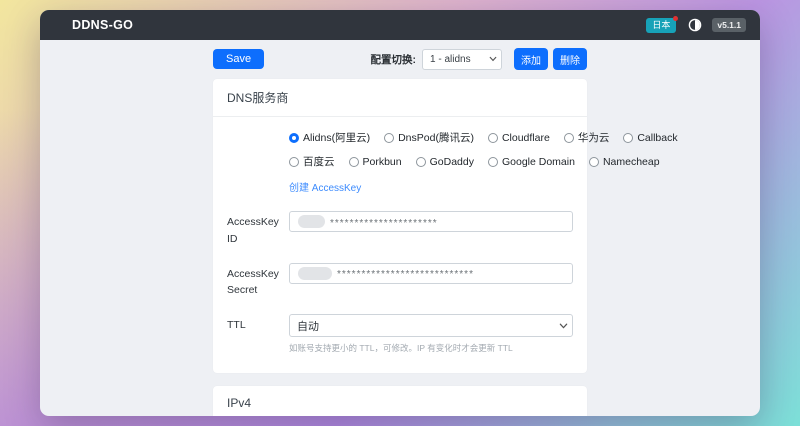  What do you see at coordinates (382, 161) in the screenshot?
I see `radio-label: Porkbun` at bounding box center [382, 161].